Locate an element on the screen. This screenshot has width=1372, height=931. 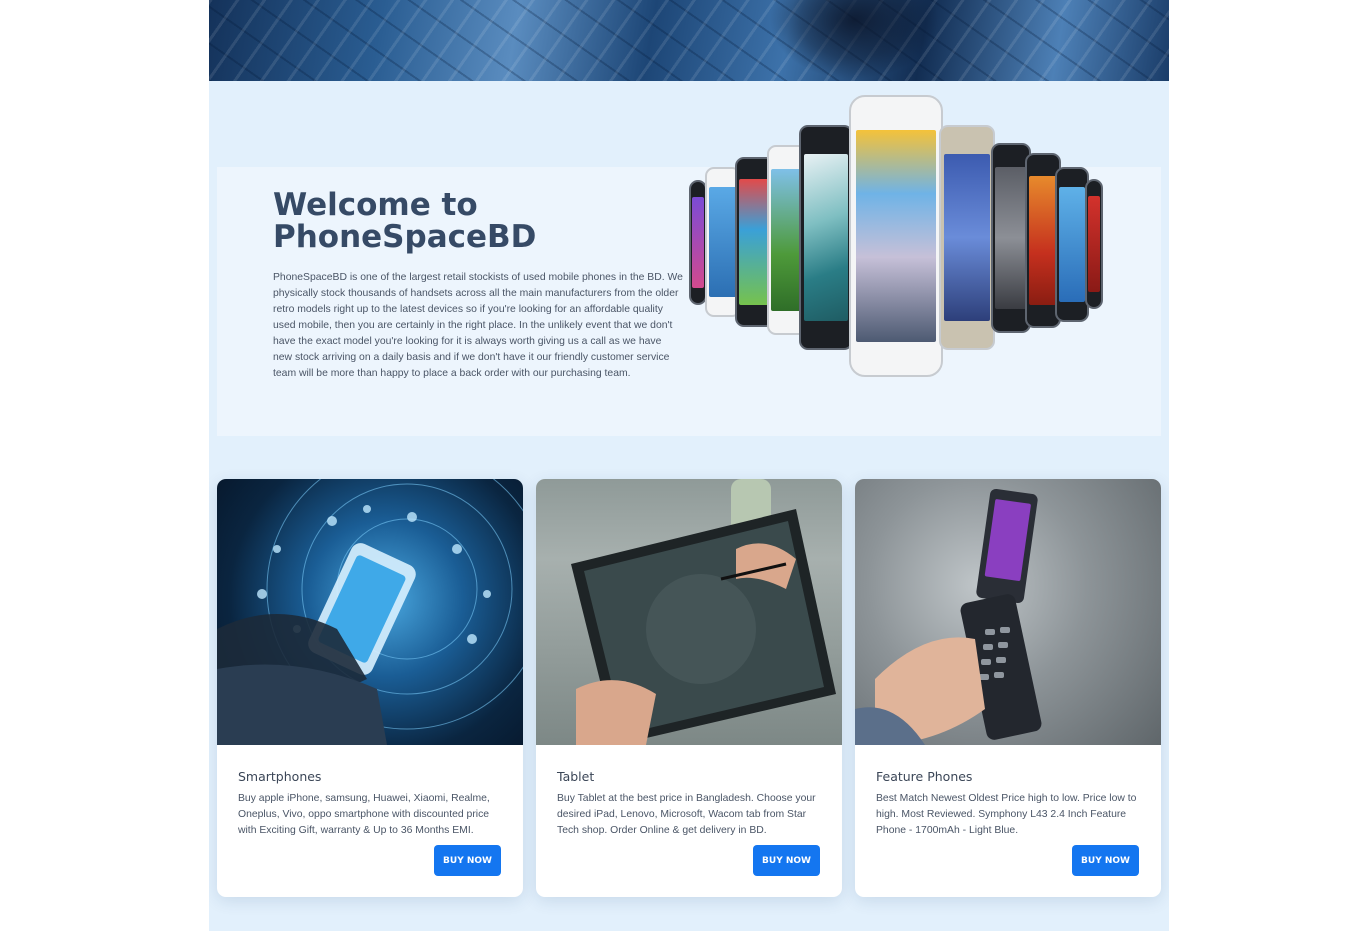
hero-banner-image is located at coordinates (689, 40).